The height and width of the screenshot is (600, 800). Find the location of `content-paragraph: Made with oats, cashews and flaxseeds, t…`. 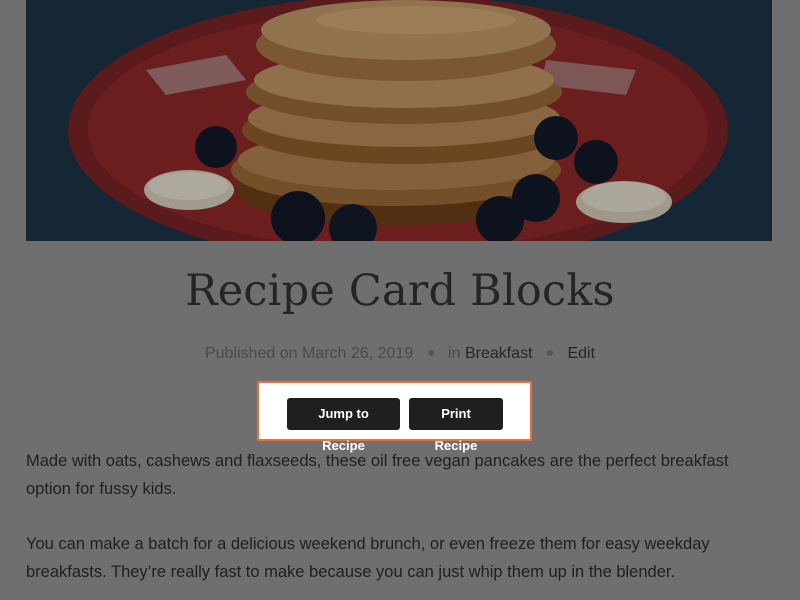

content-paragraph: Made with oats, cashews and flaxseeds, t… is located at coordinates (377, 475).